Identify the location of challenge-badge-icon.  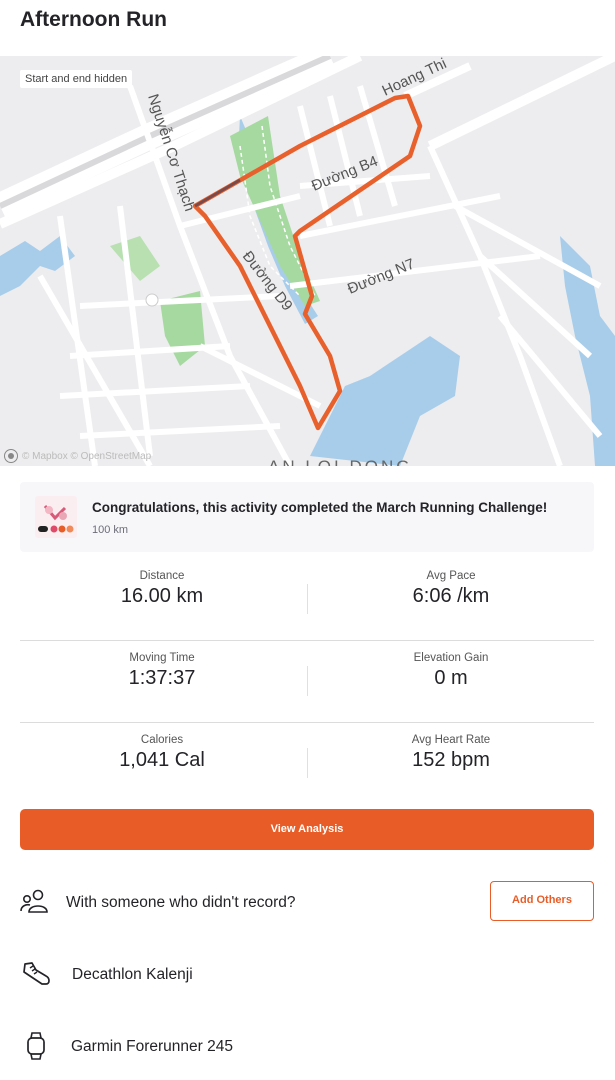
(56, 517).